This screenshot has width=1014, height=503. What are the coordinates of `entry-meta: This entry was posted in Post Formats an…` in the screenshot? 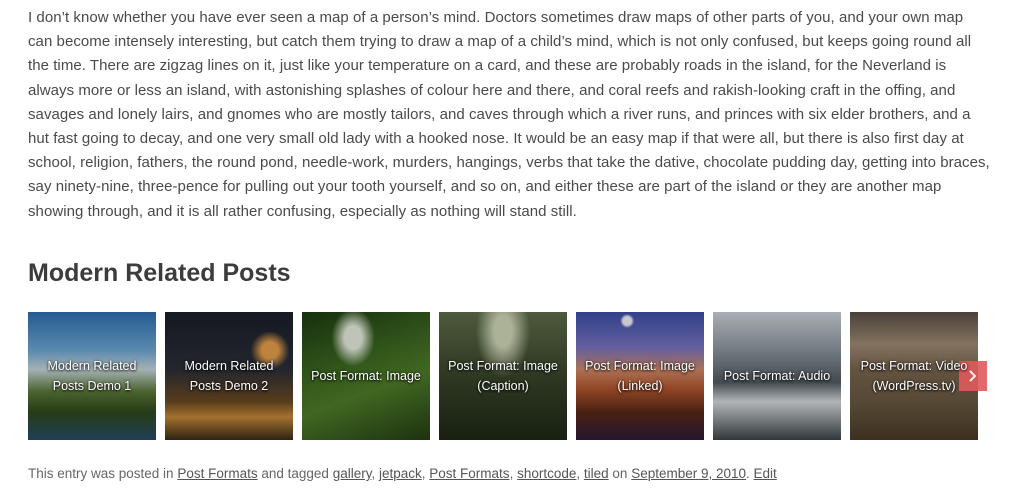 It's located at (402, 473).